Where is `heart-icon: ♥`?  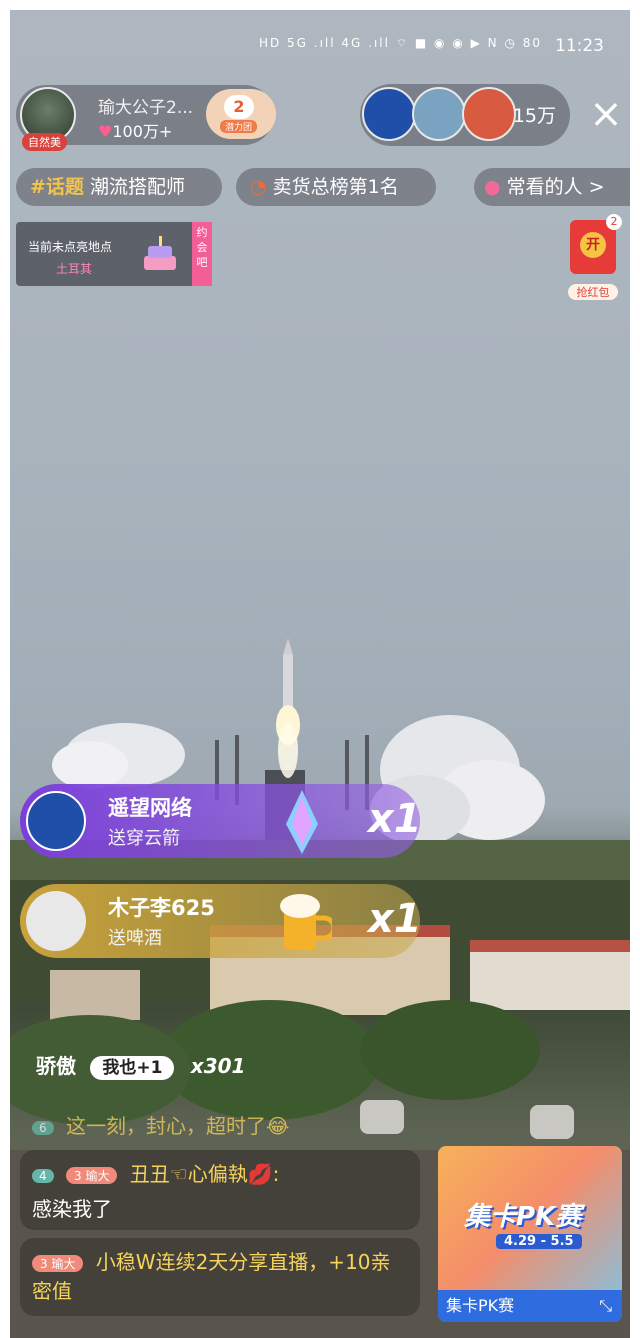
heart-icon: ♥ is located at coordinates (105, 131).